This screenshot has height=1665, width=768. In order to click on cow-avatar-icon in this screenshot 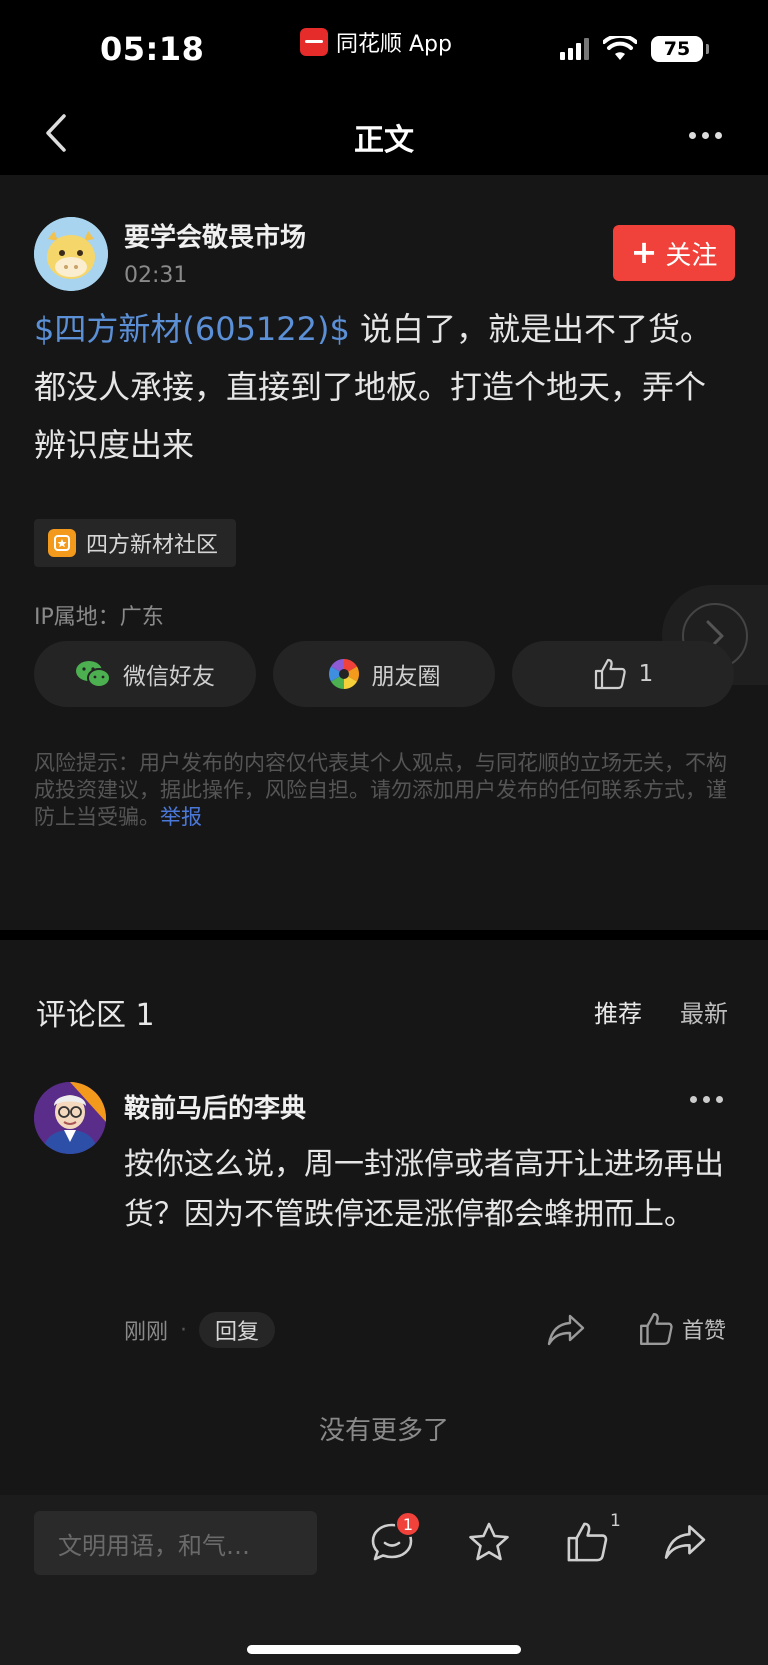, I will do `click(71, 254)`.